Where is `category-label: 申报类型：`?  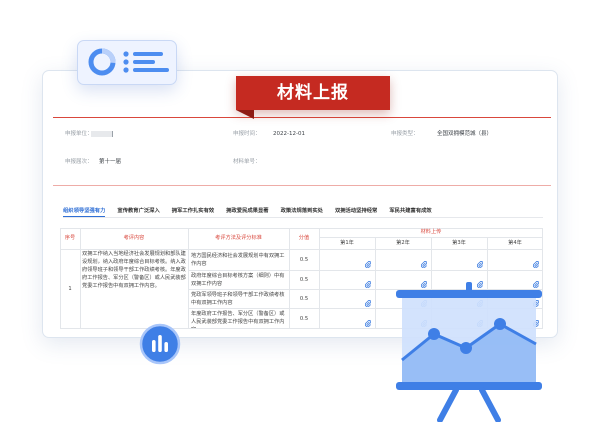 category-label: 申报类型： is located at coordinates (405, 134).